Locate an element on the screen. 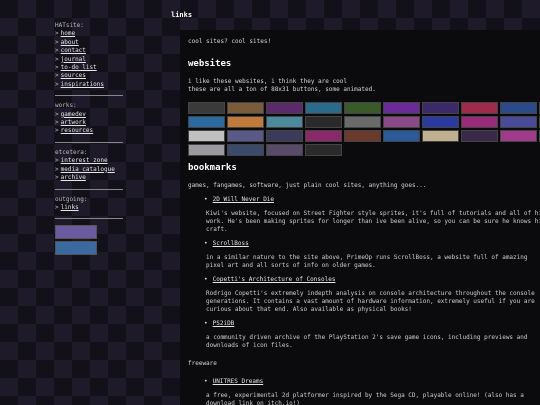 This screenshot has width=540, height=405. sidebar-item-media-catalogue: > media catalogue is located at coordinates (91, 170).